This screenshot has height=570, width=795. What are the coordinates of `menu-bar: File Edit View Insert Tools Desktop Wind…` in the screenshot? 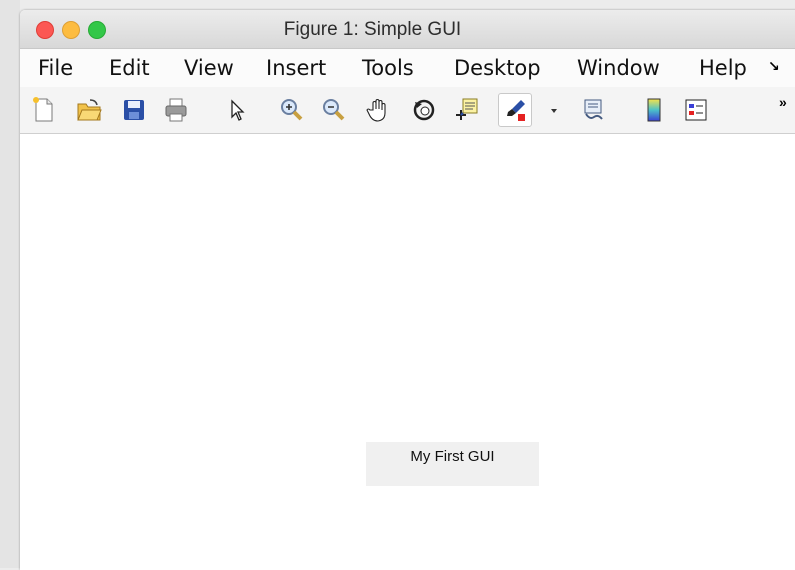 It's located at (407, 68).